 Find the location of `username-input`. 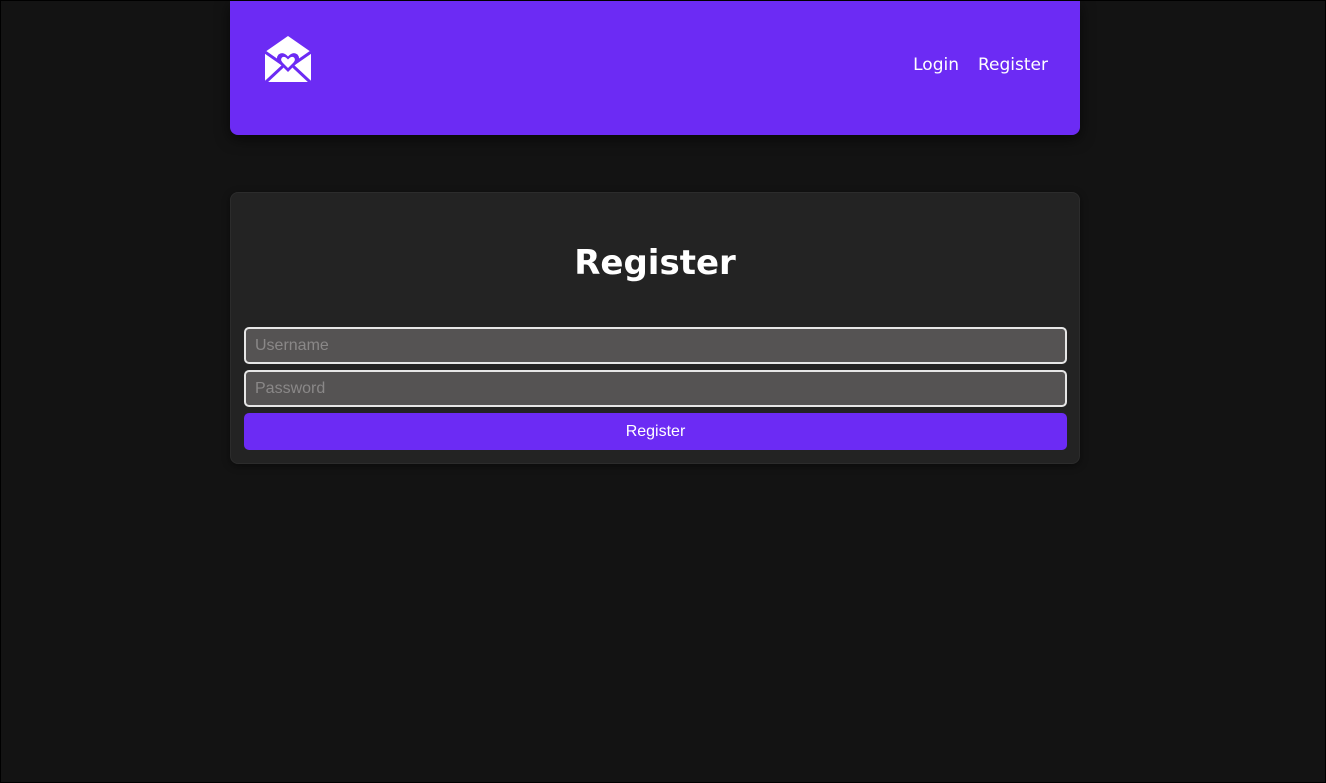

username-input is located at coordinates (655, 345).